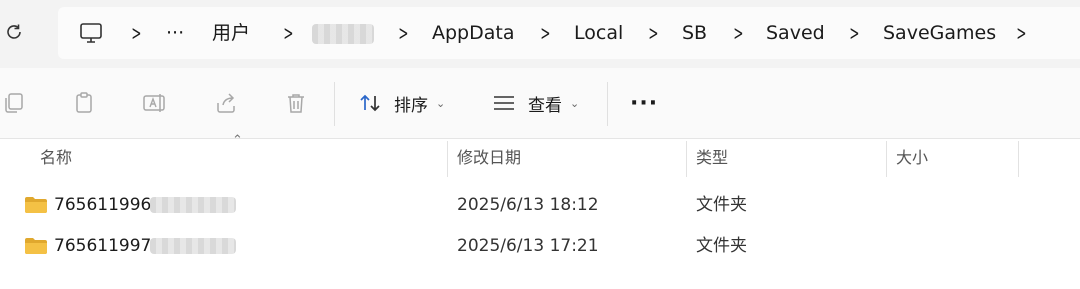 The image size is (1080, 289). Describe the element at coordinates (56, 159) in the screenshot. I see `column-header-name: 名称` at that location.